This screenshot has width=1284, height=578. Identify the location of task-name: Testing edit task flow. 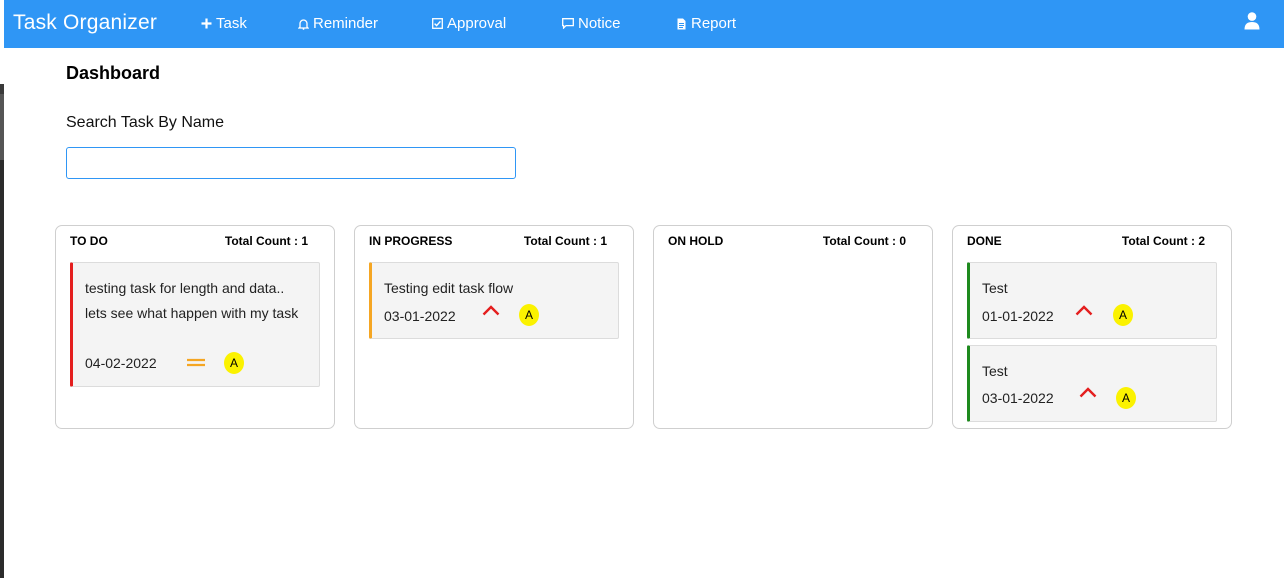
(449, 288).